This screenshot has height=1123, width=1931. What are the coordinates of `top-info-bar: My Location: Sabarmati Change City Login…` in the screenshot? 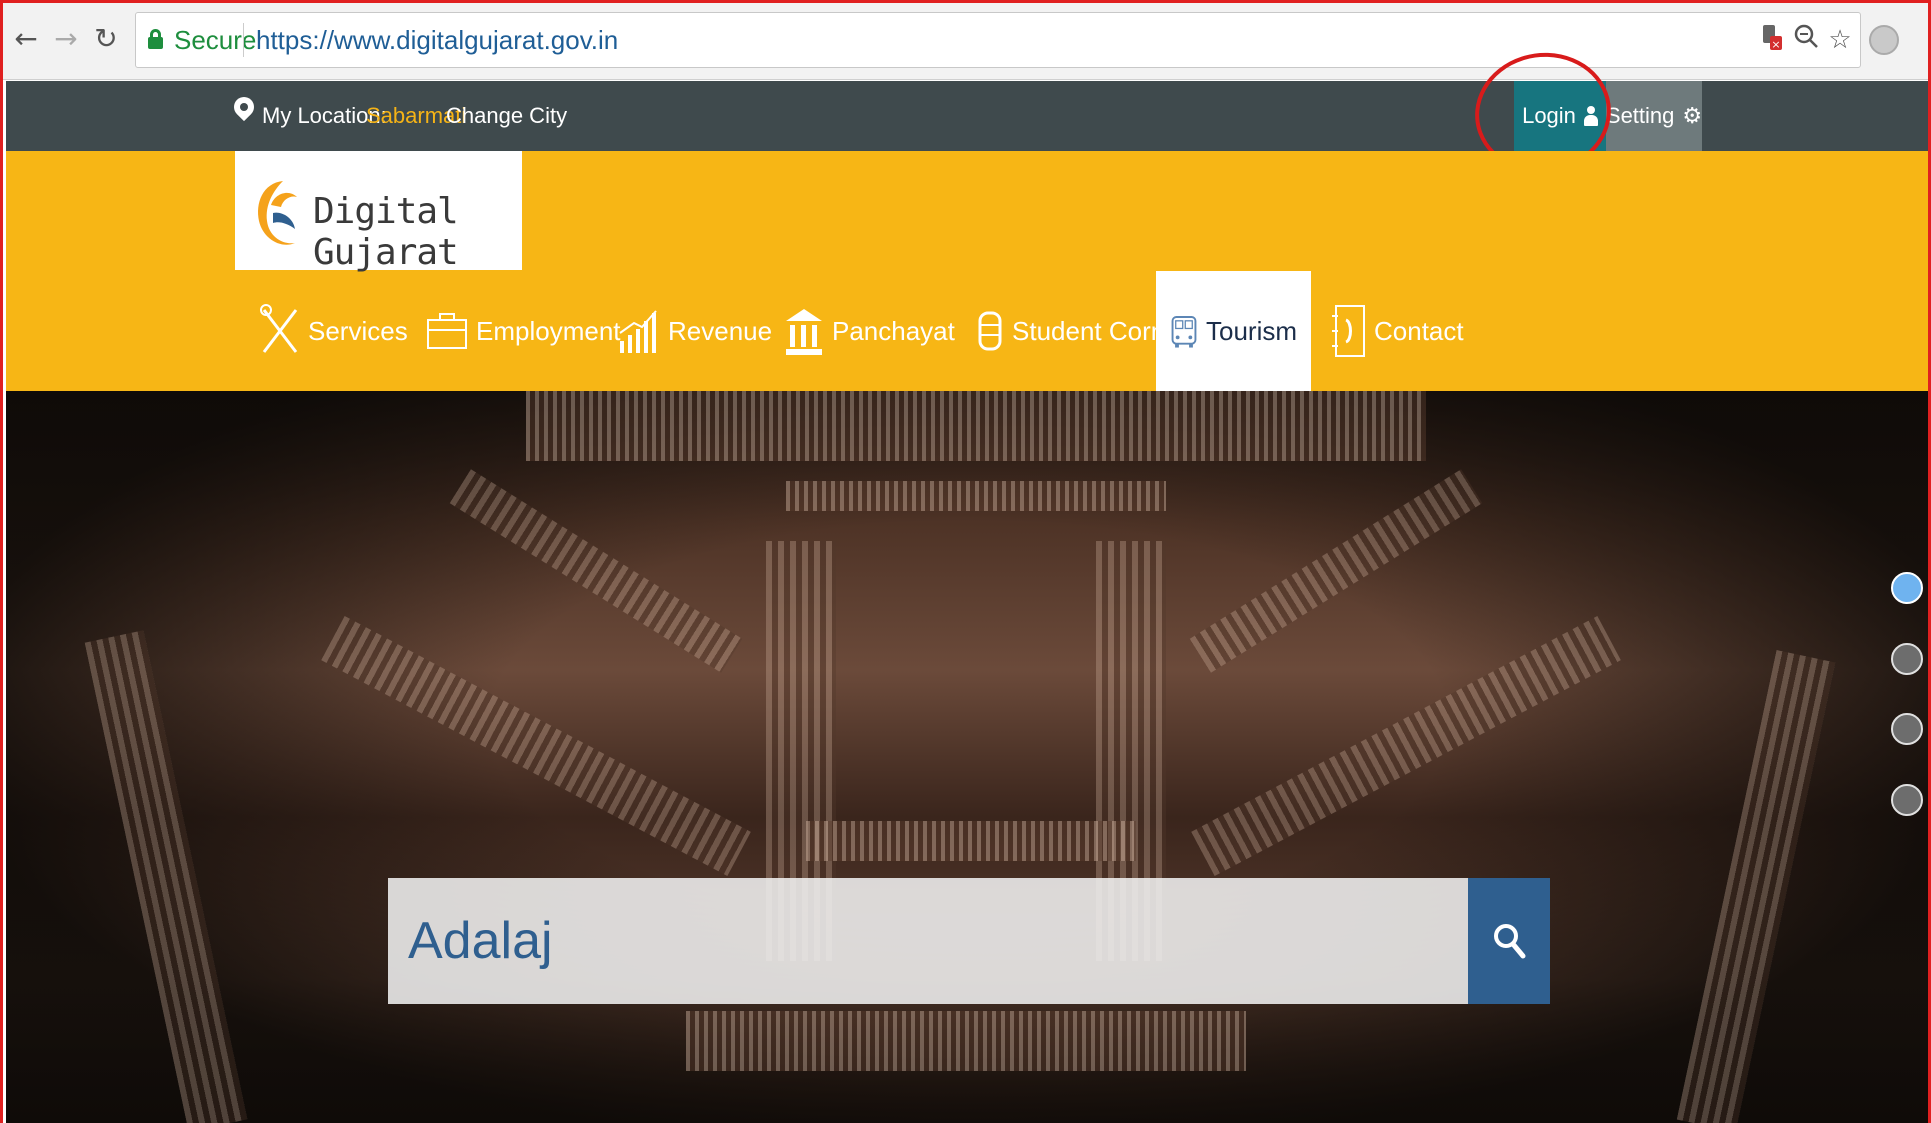 It's located at (967, 116).